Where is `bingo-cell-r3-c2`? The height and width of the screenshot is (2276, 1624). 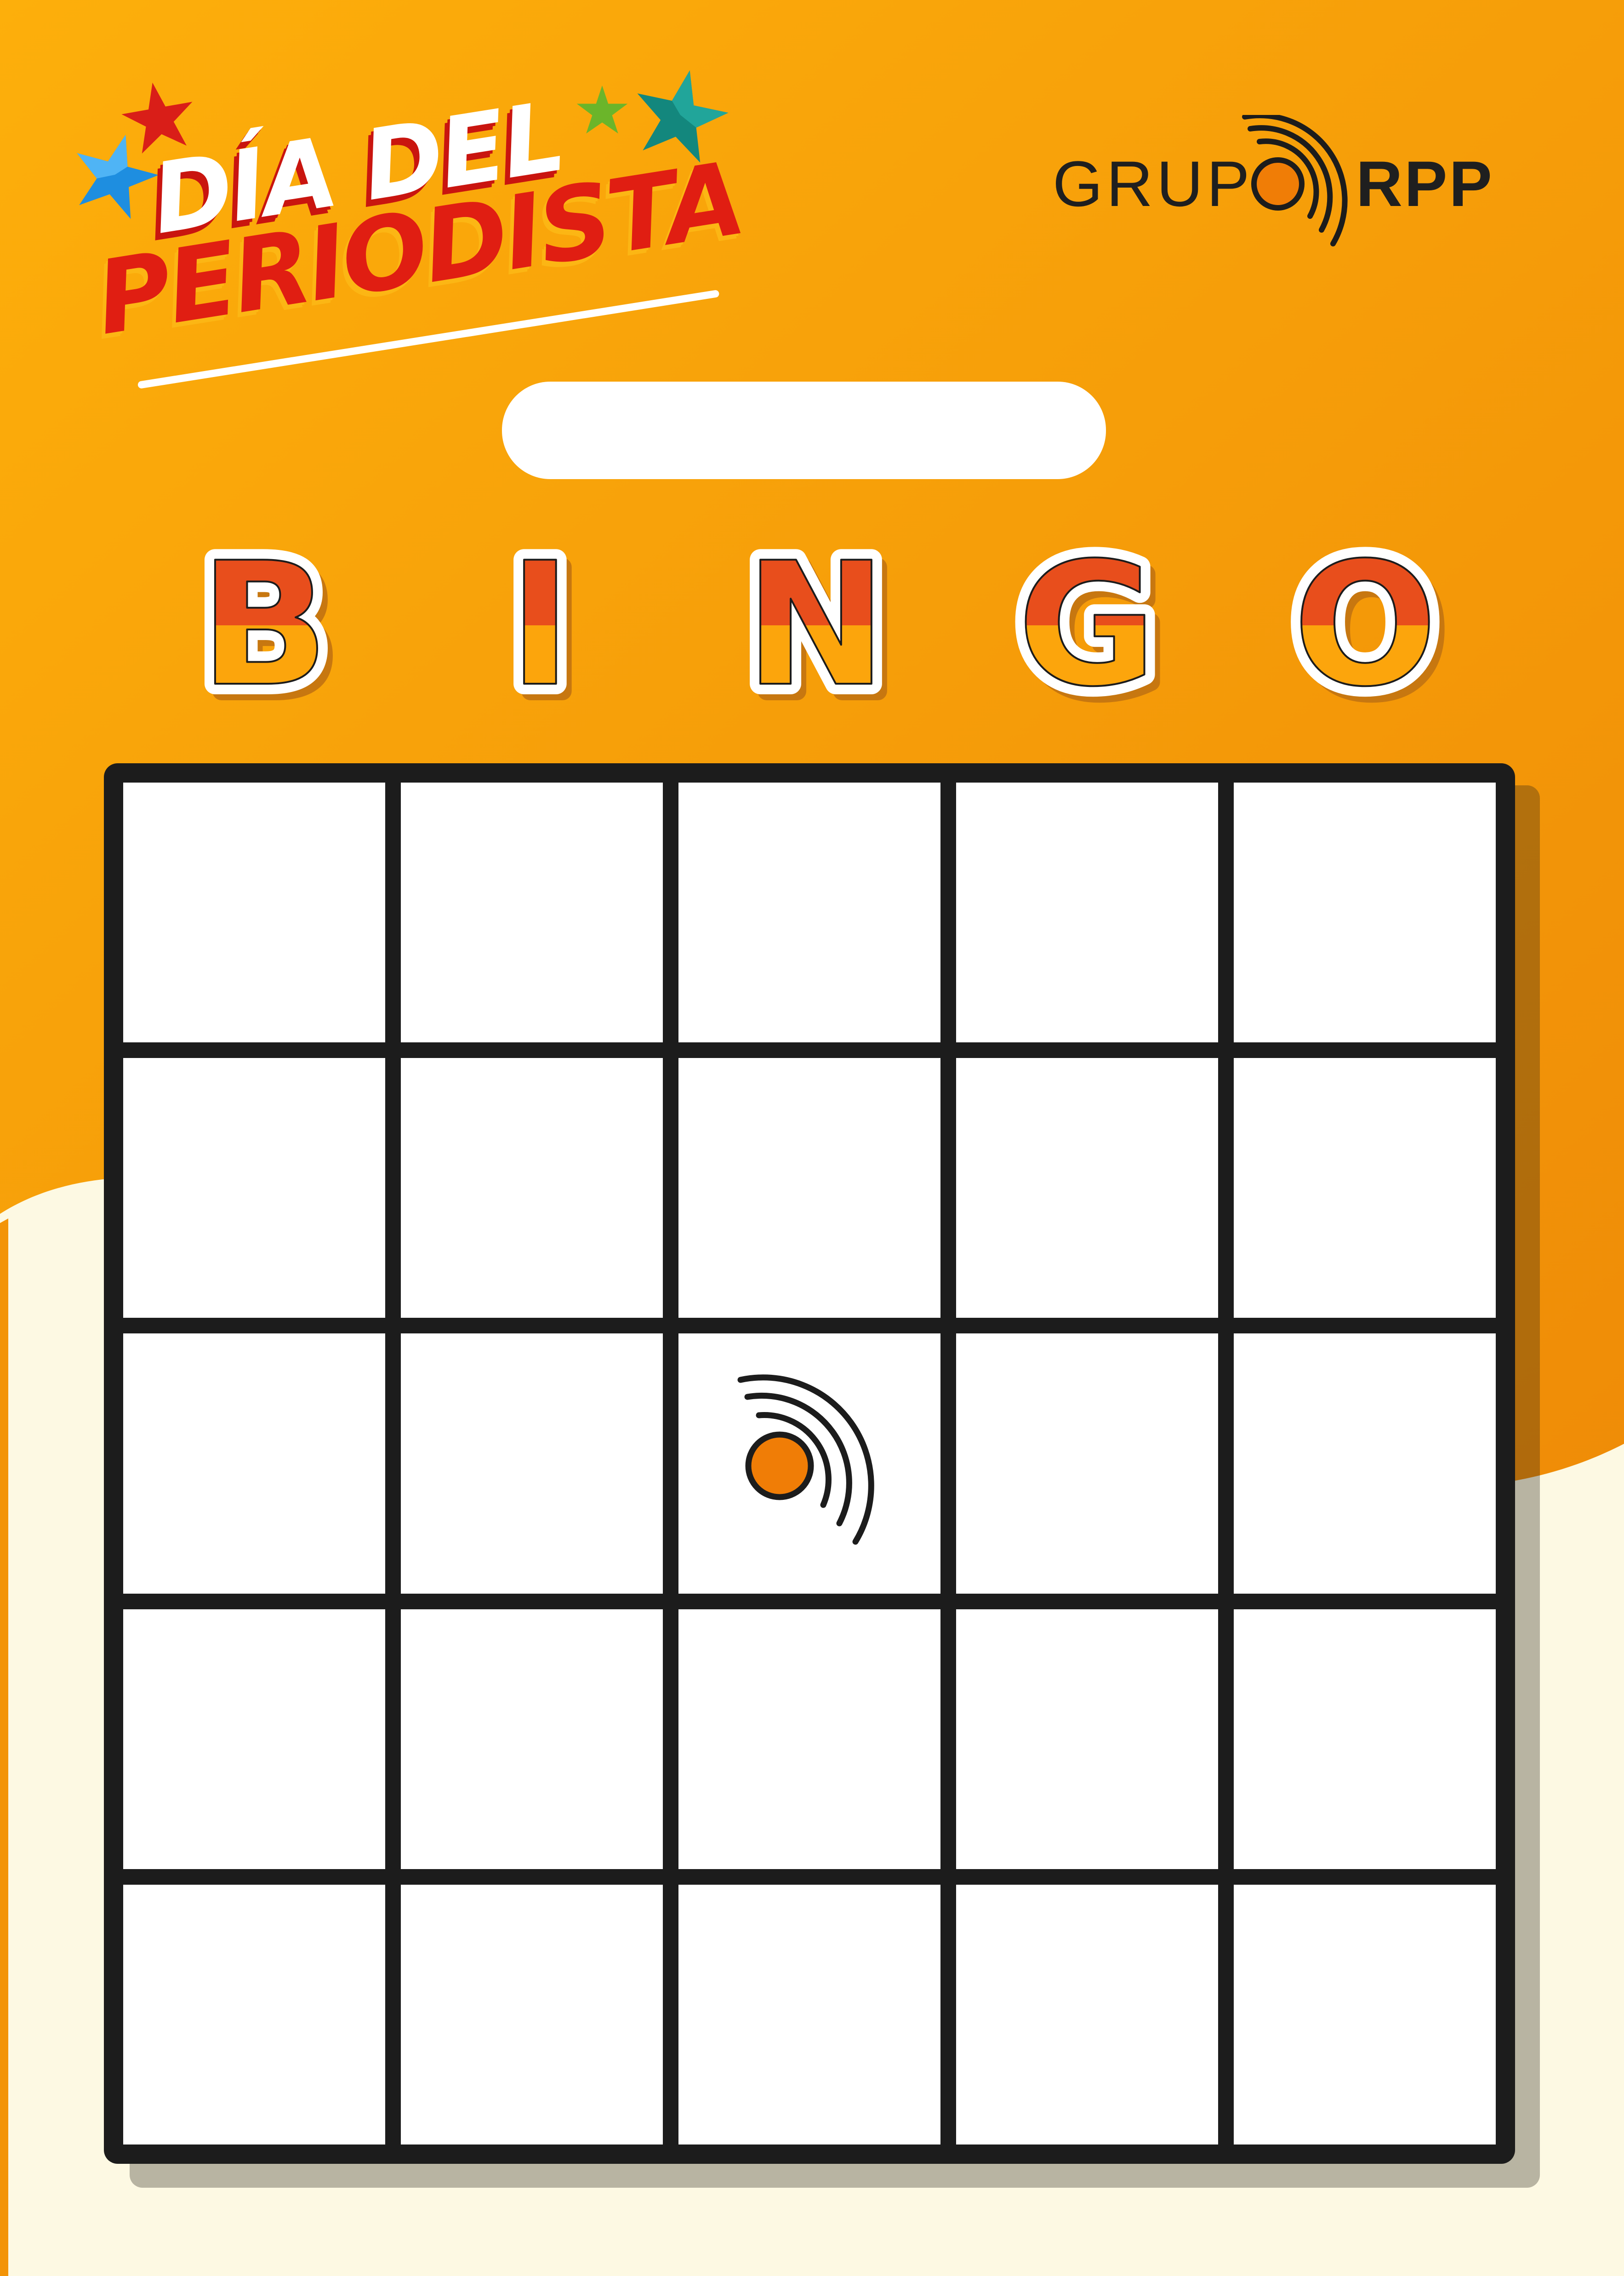 bingo-cell-r3-c2 is located at coordinates (532, 1463).